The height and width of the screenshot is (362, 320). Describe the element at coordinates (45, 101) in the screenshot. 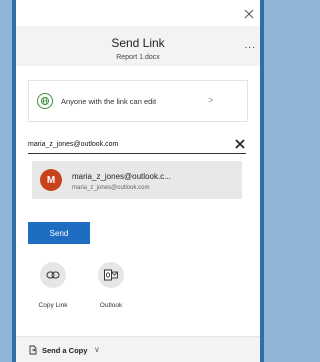

I see `globe-icon` at that location.